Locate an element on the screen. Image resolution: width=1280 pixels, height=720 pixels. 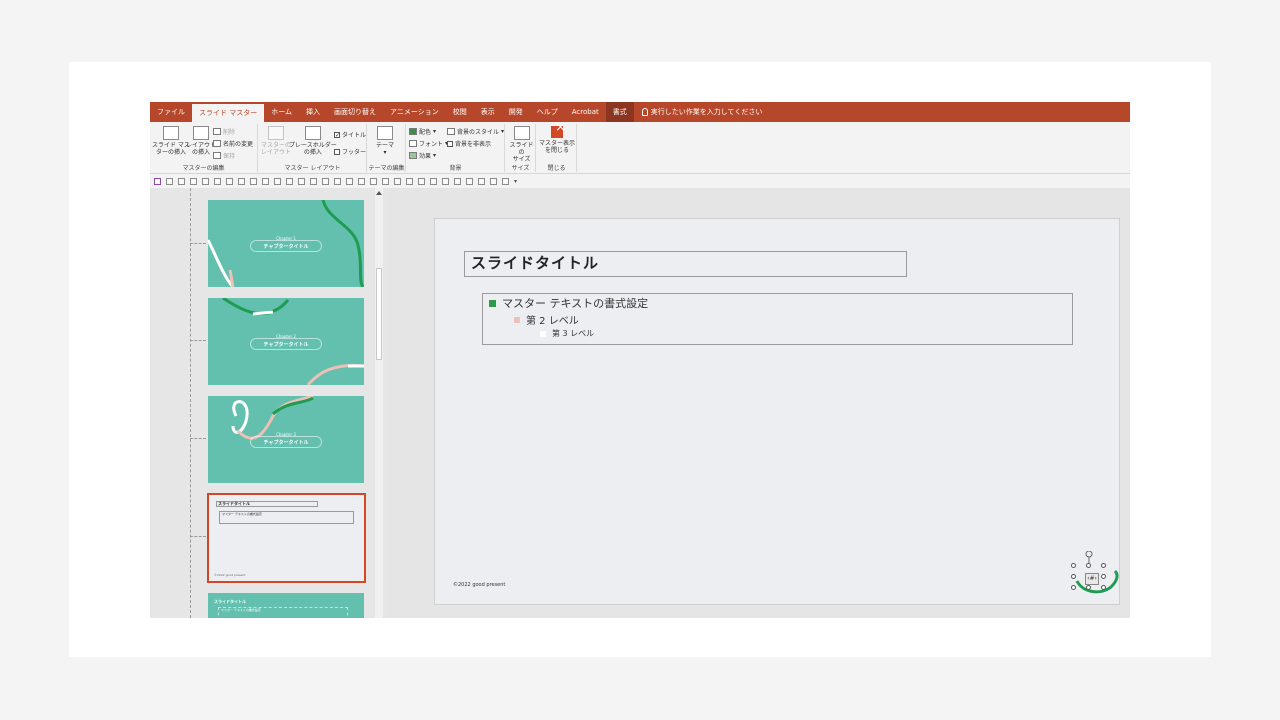
group-label-size: サイズ is located at coordinates (520, 168).